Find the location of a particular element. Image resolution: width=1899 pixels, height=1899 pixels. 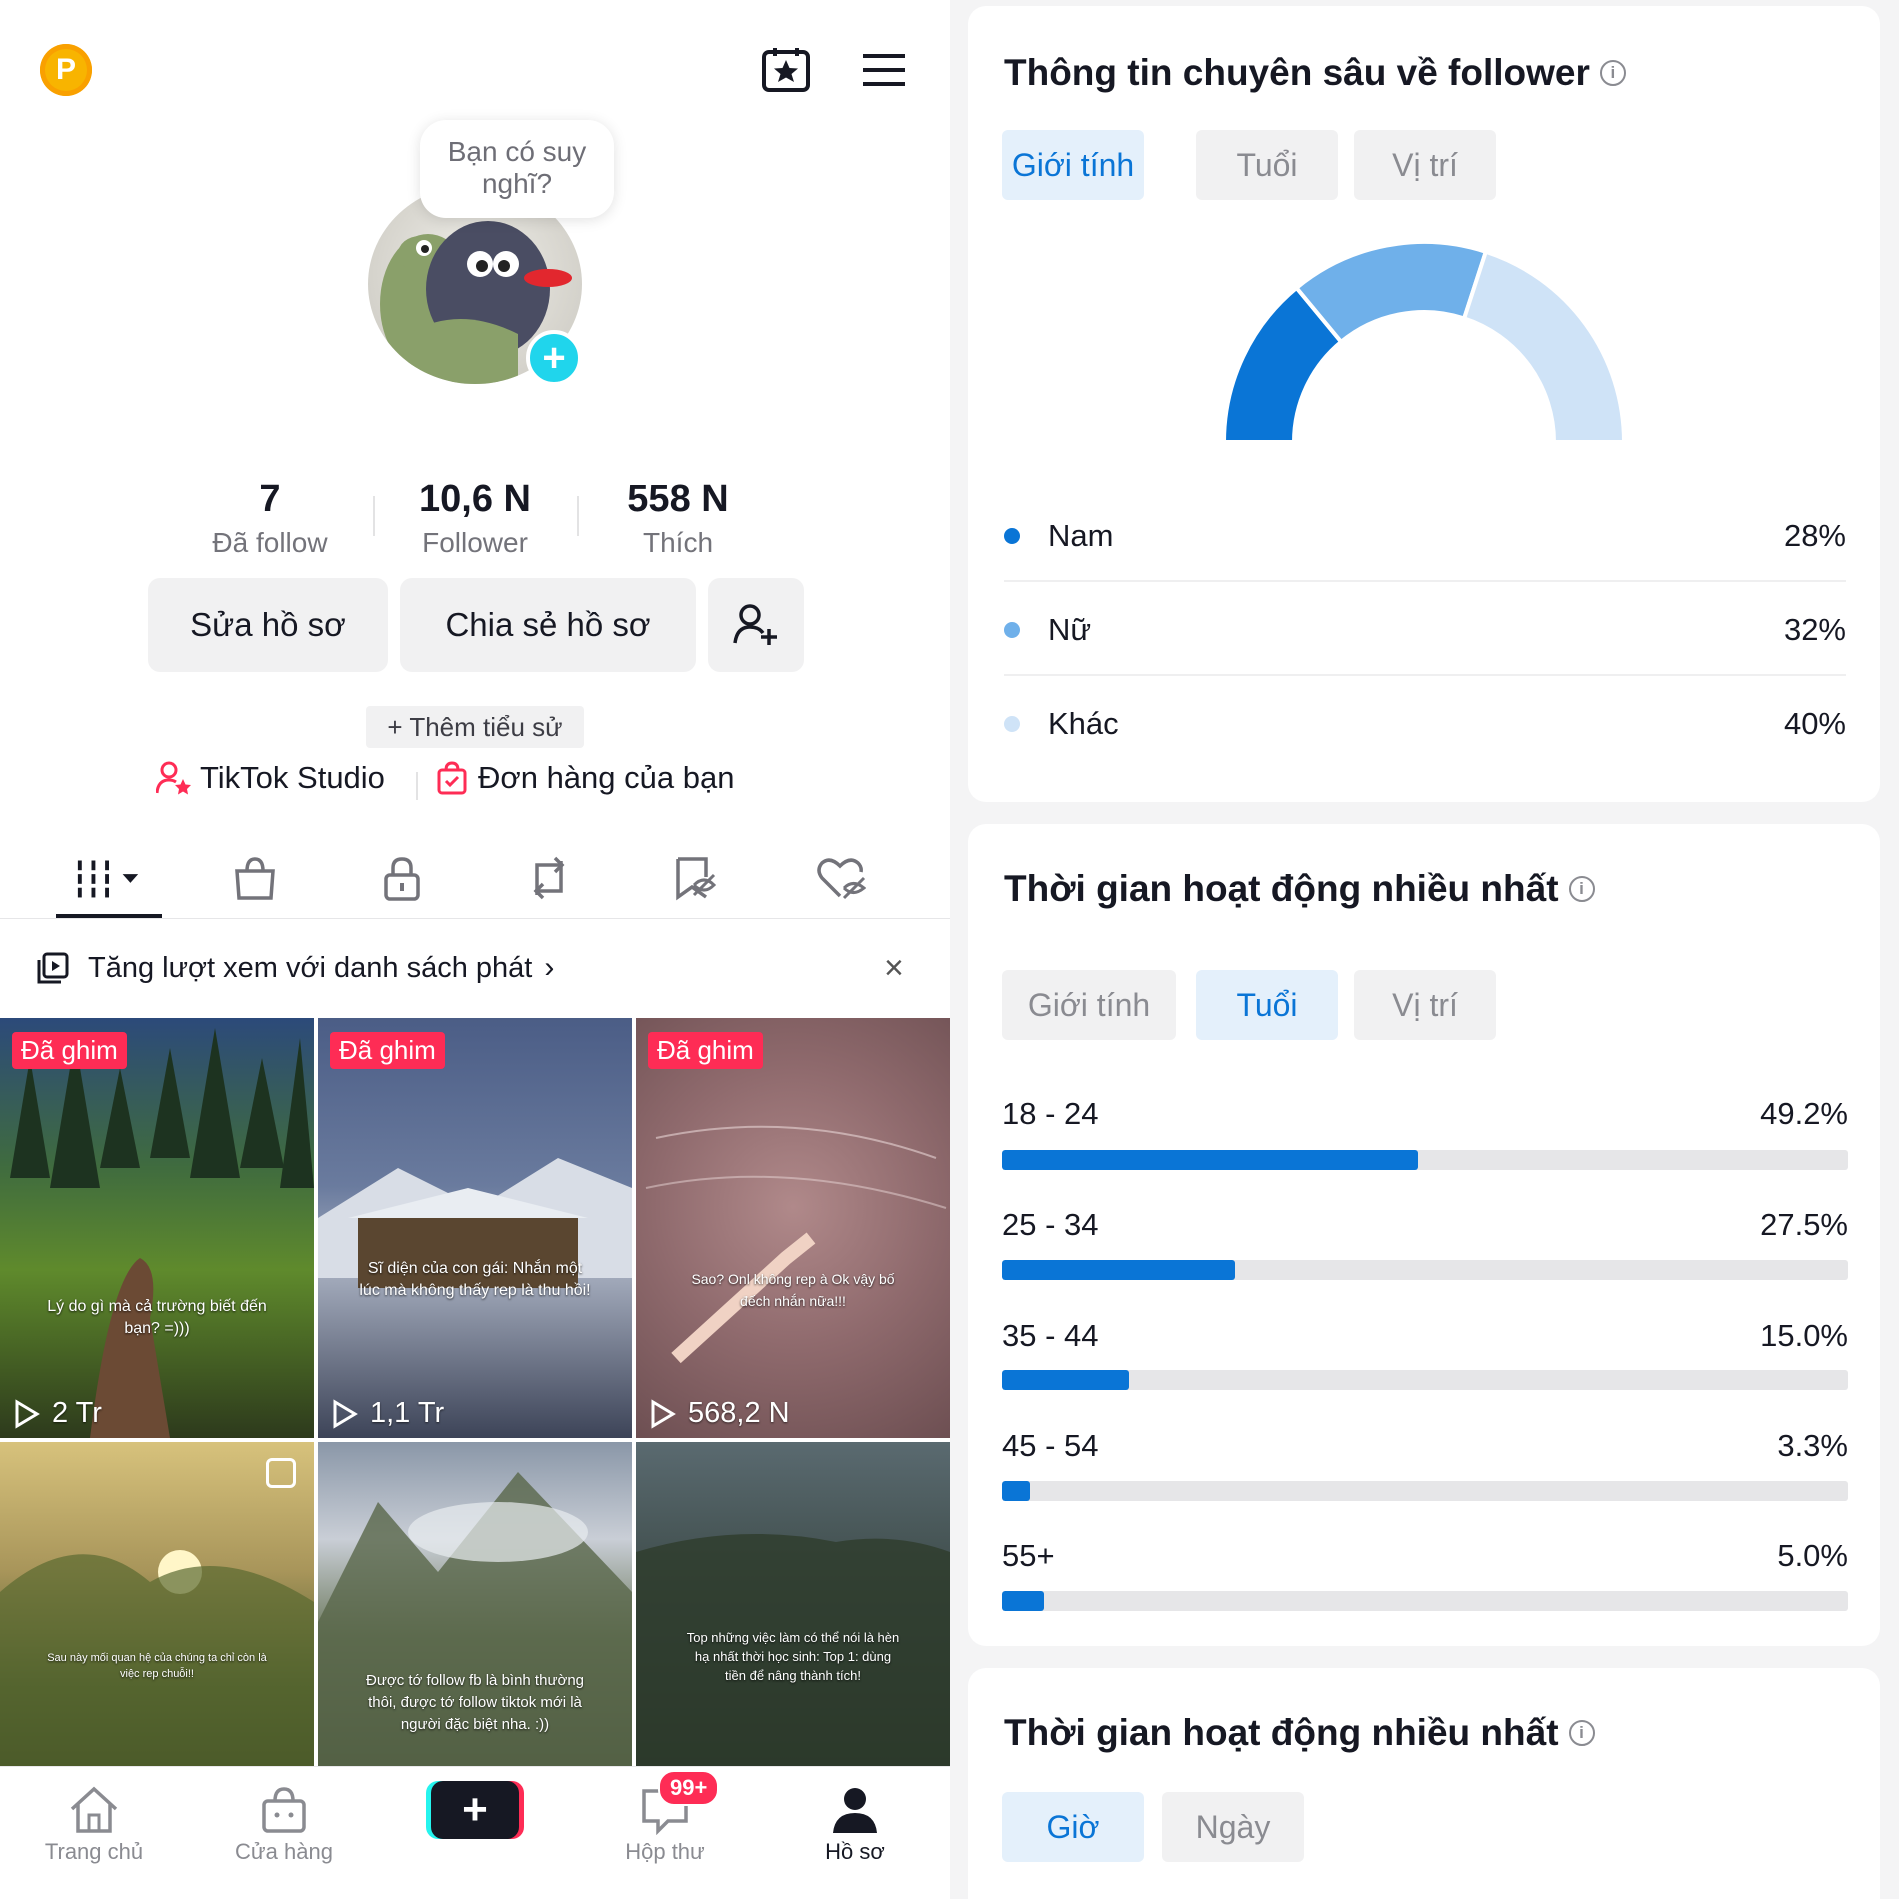

tab-day: Ngày is located at coordinates (1233, 1827).